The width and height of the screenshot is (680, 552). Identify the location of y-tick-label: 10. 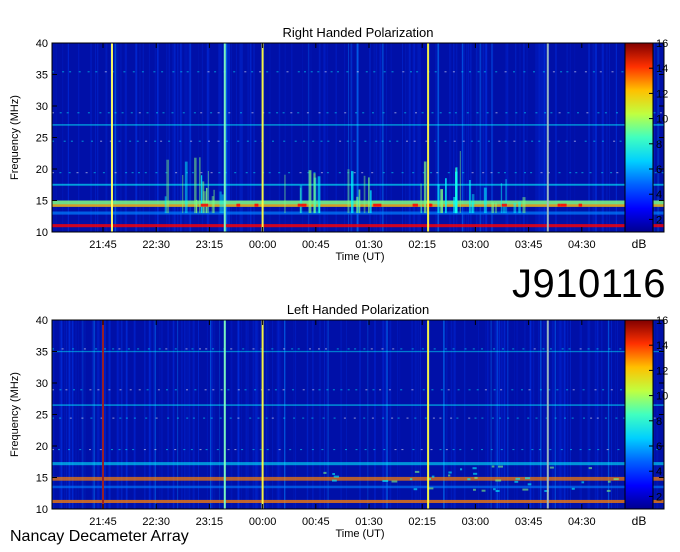
(42, 233).